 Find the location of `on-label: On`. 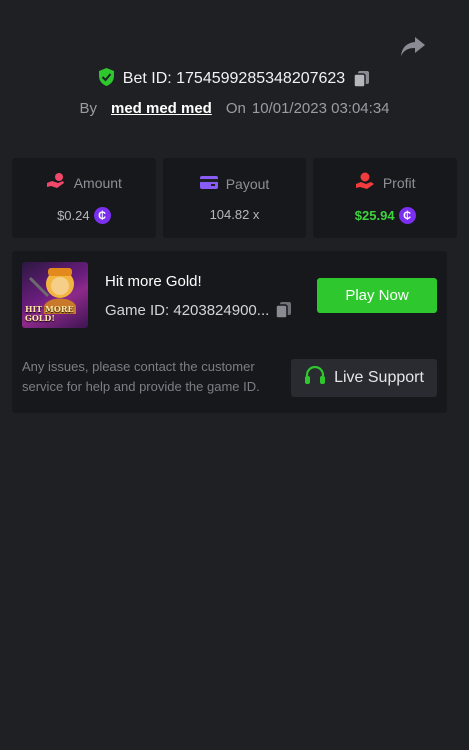

on-label: On is located at coordinates (235, 108).